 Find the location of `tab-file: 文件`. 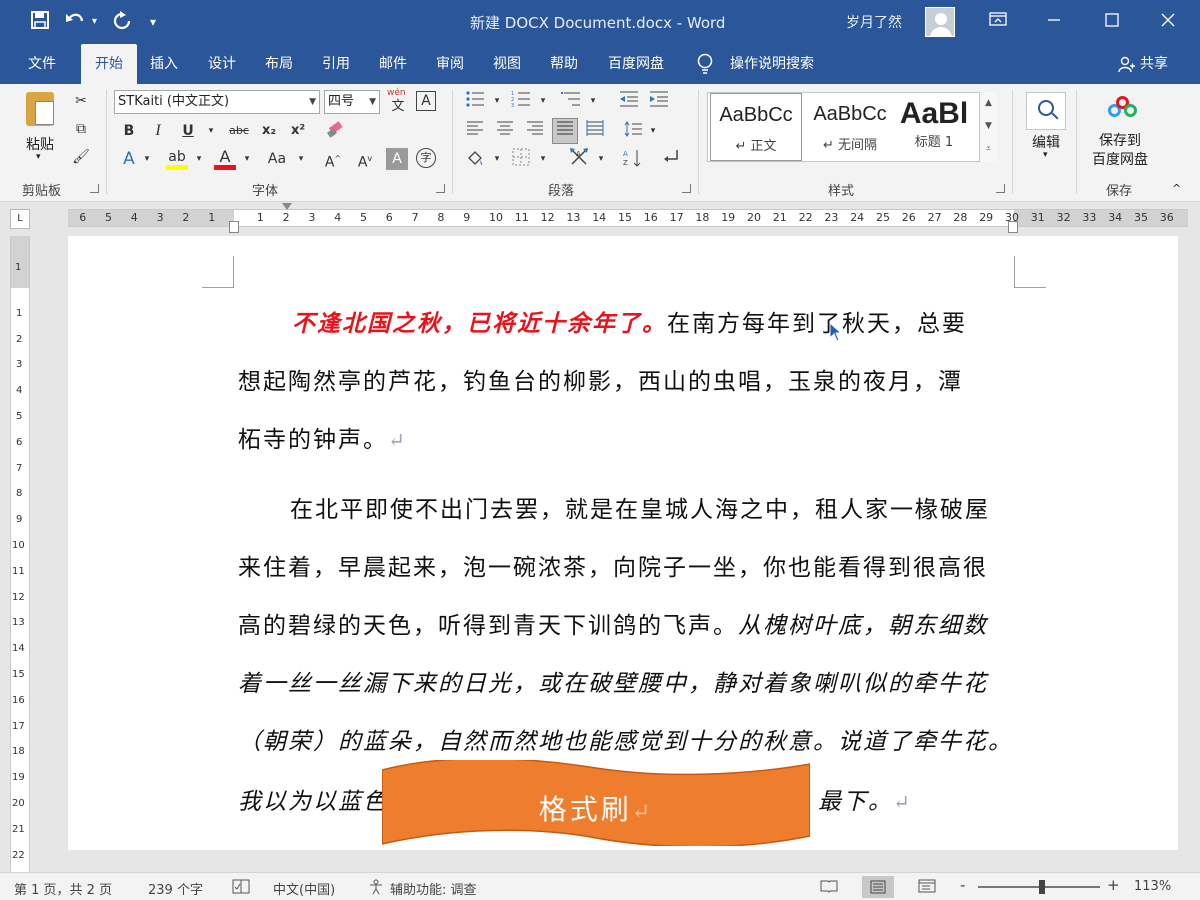

tab-file: 文件 is located at coordinates (42, 64).